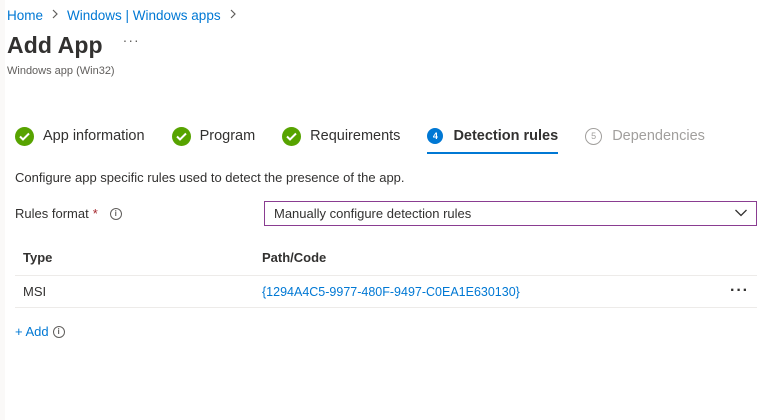  I want to click on cell-path: {1294A4C5-9977-480F-9497-C0EA1E630130}, so click(505, 291).